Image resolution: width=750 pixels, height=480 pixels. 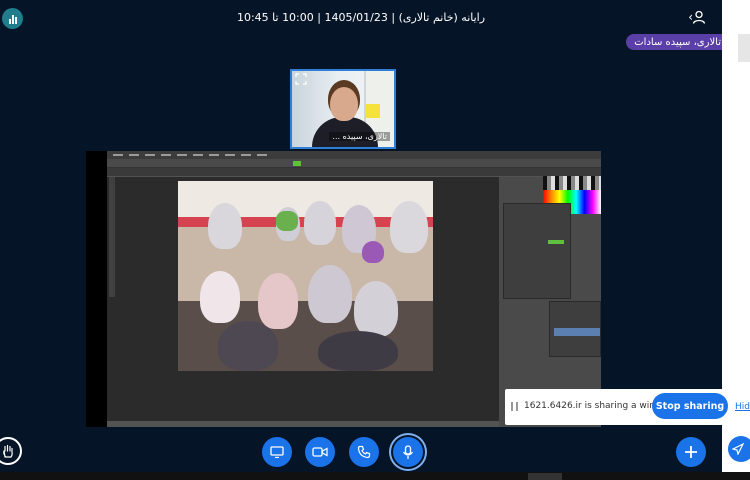 I want to click on raise-hand-icon, so click(x=8, y=451).